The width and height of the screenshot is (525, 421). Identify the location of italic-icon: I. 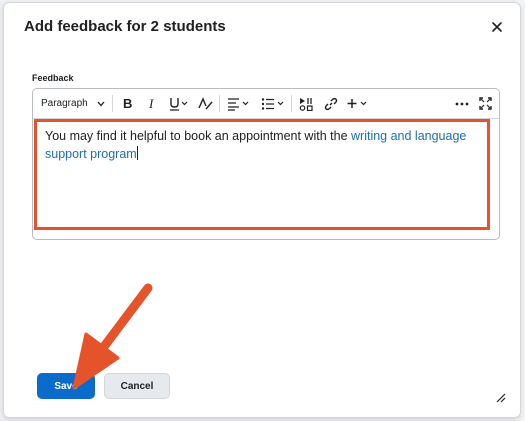
(151, 103).